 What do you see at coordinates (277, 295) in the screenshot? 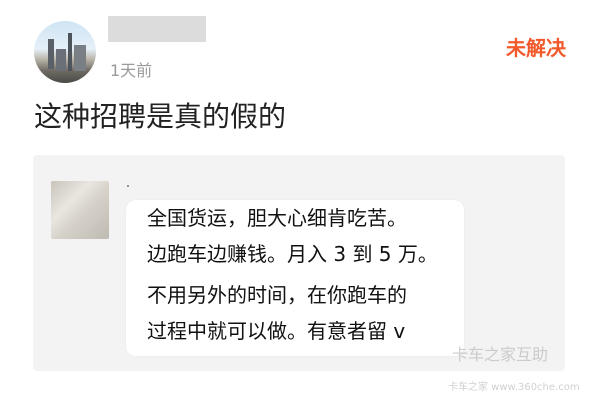
I see `message-line-3: 不用另外的时间，在你跑车的` at bounding box center [277, 295].